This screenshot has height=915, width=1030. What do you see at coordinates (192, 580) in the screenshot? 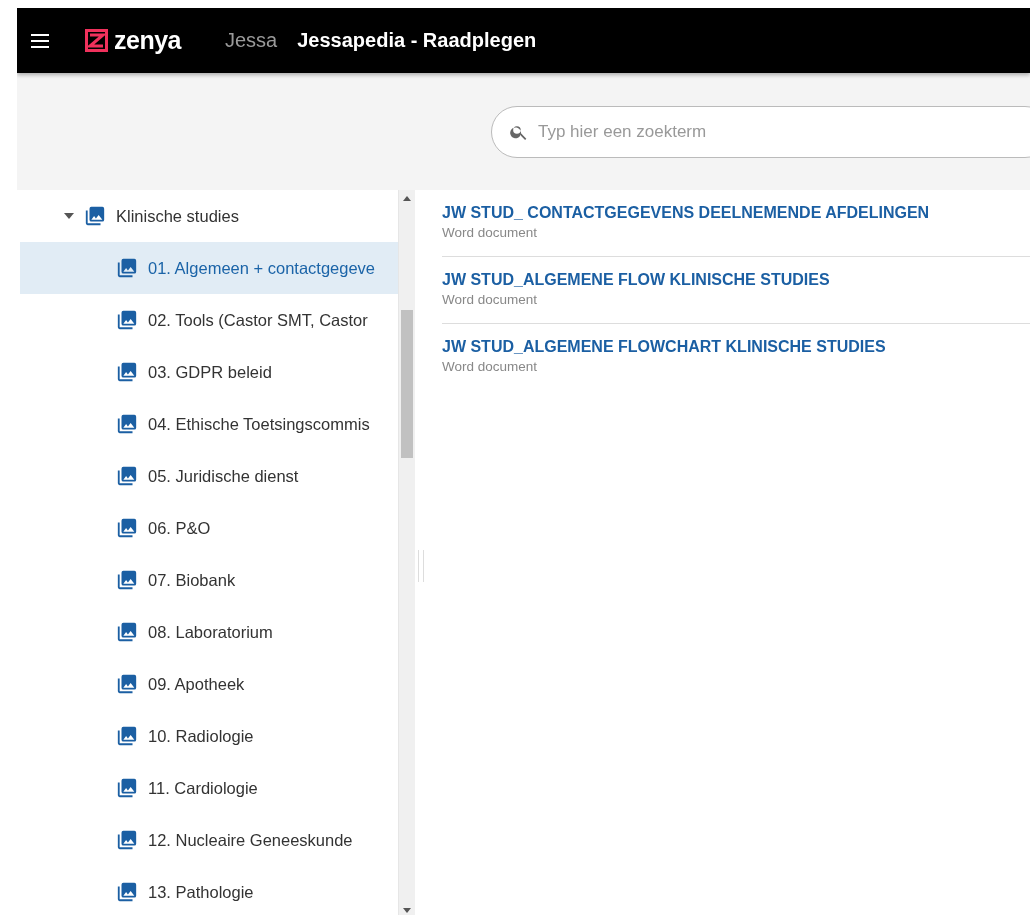
I see `tree-label: 07. Biobank` at bounding box center [192, 580].